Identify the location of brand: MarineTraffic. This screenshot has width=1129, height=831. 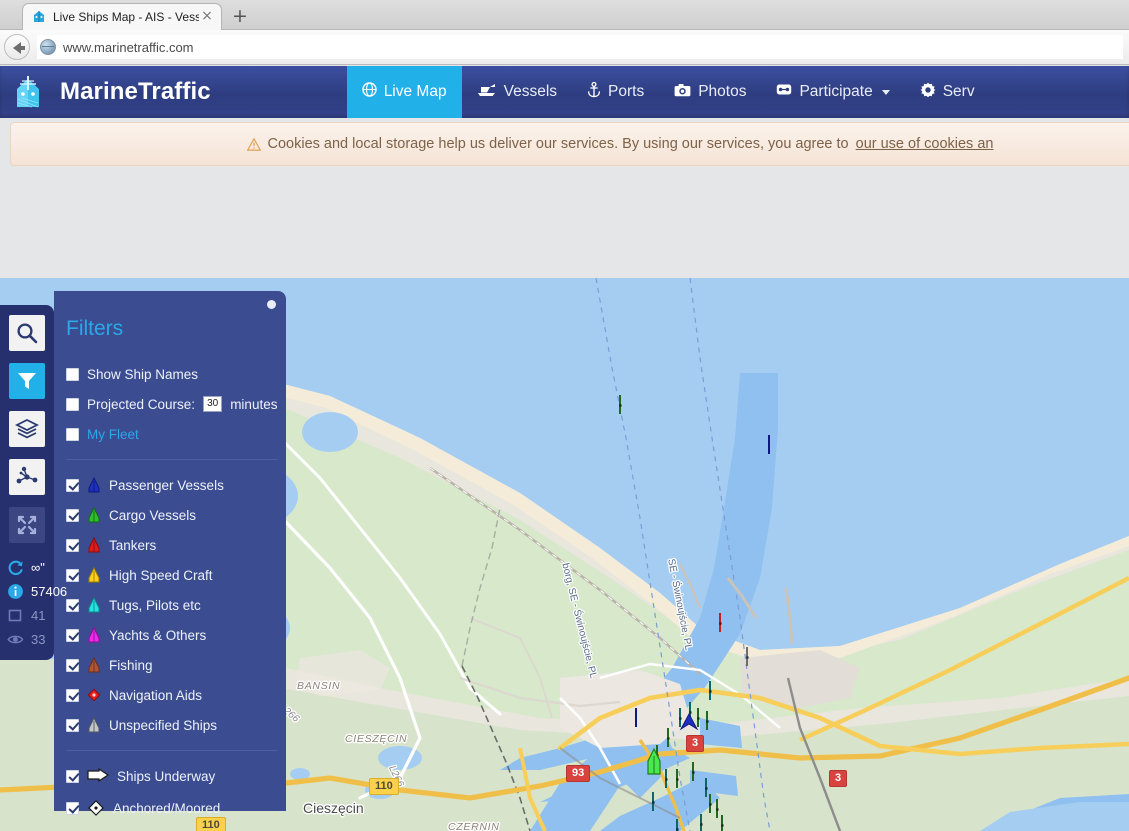
(105, 92).